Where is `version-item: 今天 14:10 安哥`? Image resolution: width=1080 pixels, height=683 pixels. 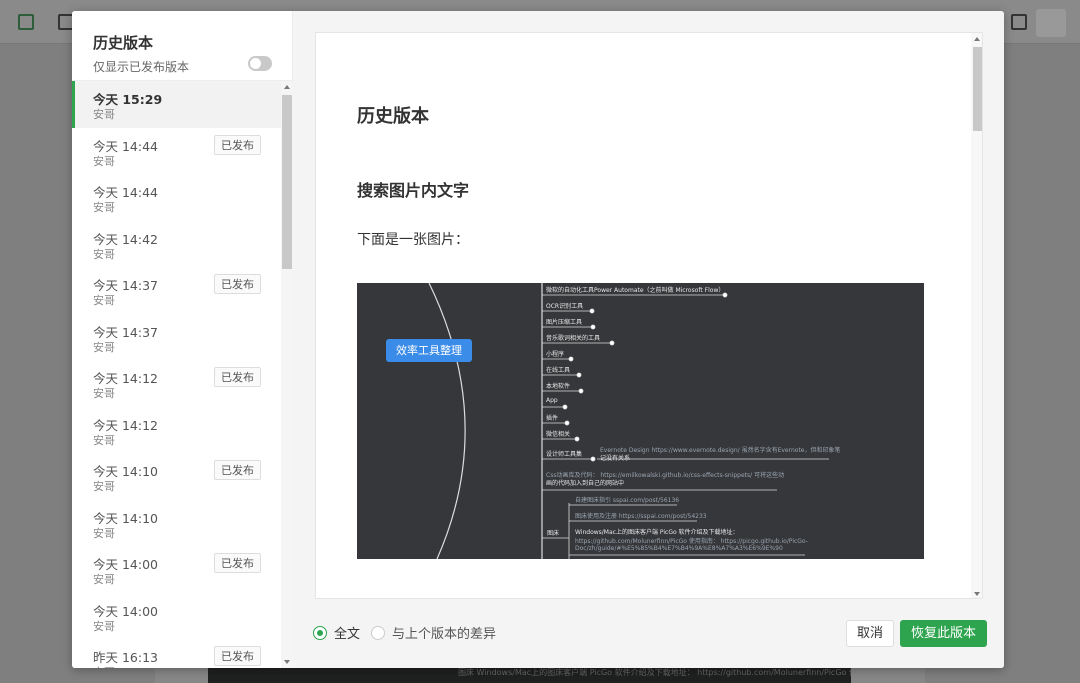 version-item: 今天 14:10 安哥 is located at coordinates (176, 523).